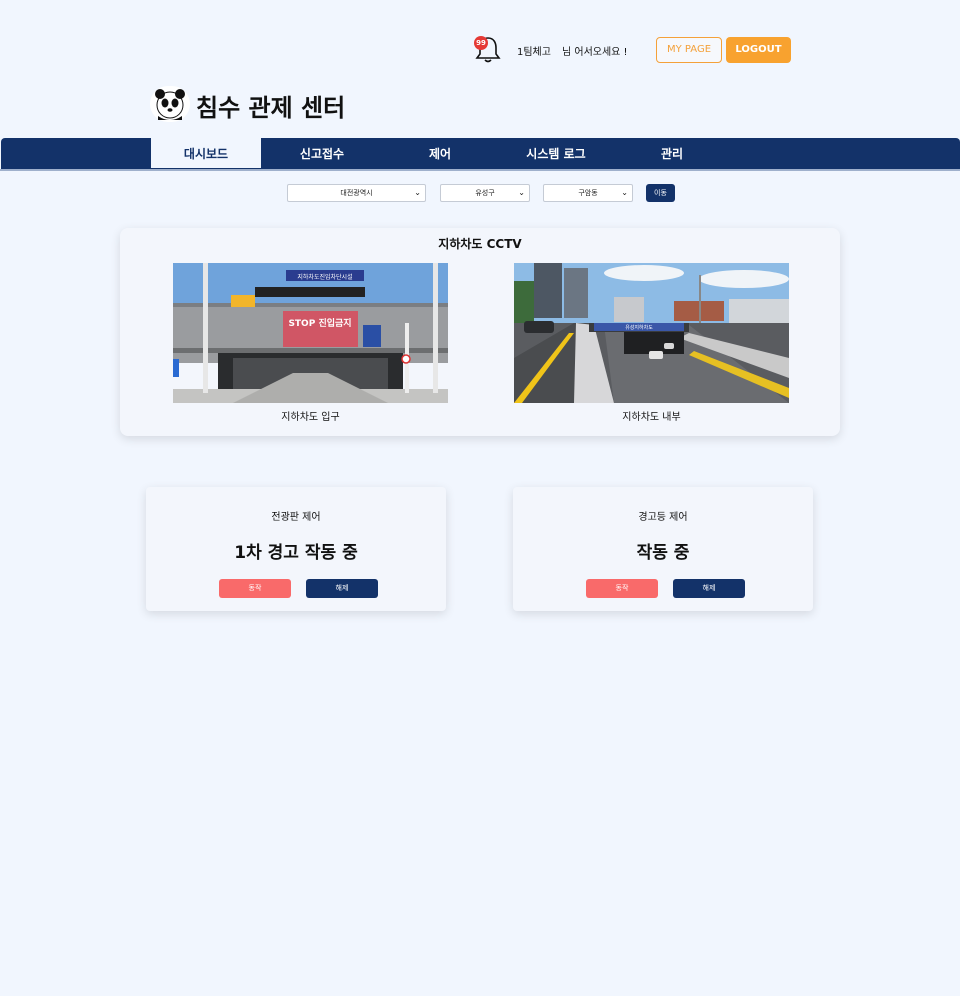 Image resolution: width=960 pixels, height=996 pixels. I want to click on warning-light-release-button: 해제, so click(709, 588).